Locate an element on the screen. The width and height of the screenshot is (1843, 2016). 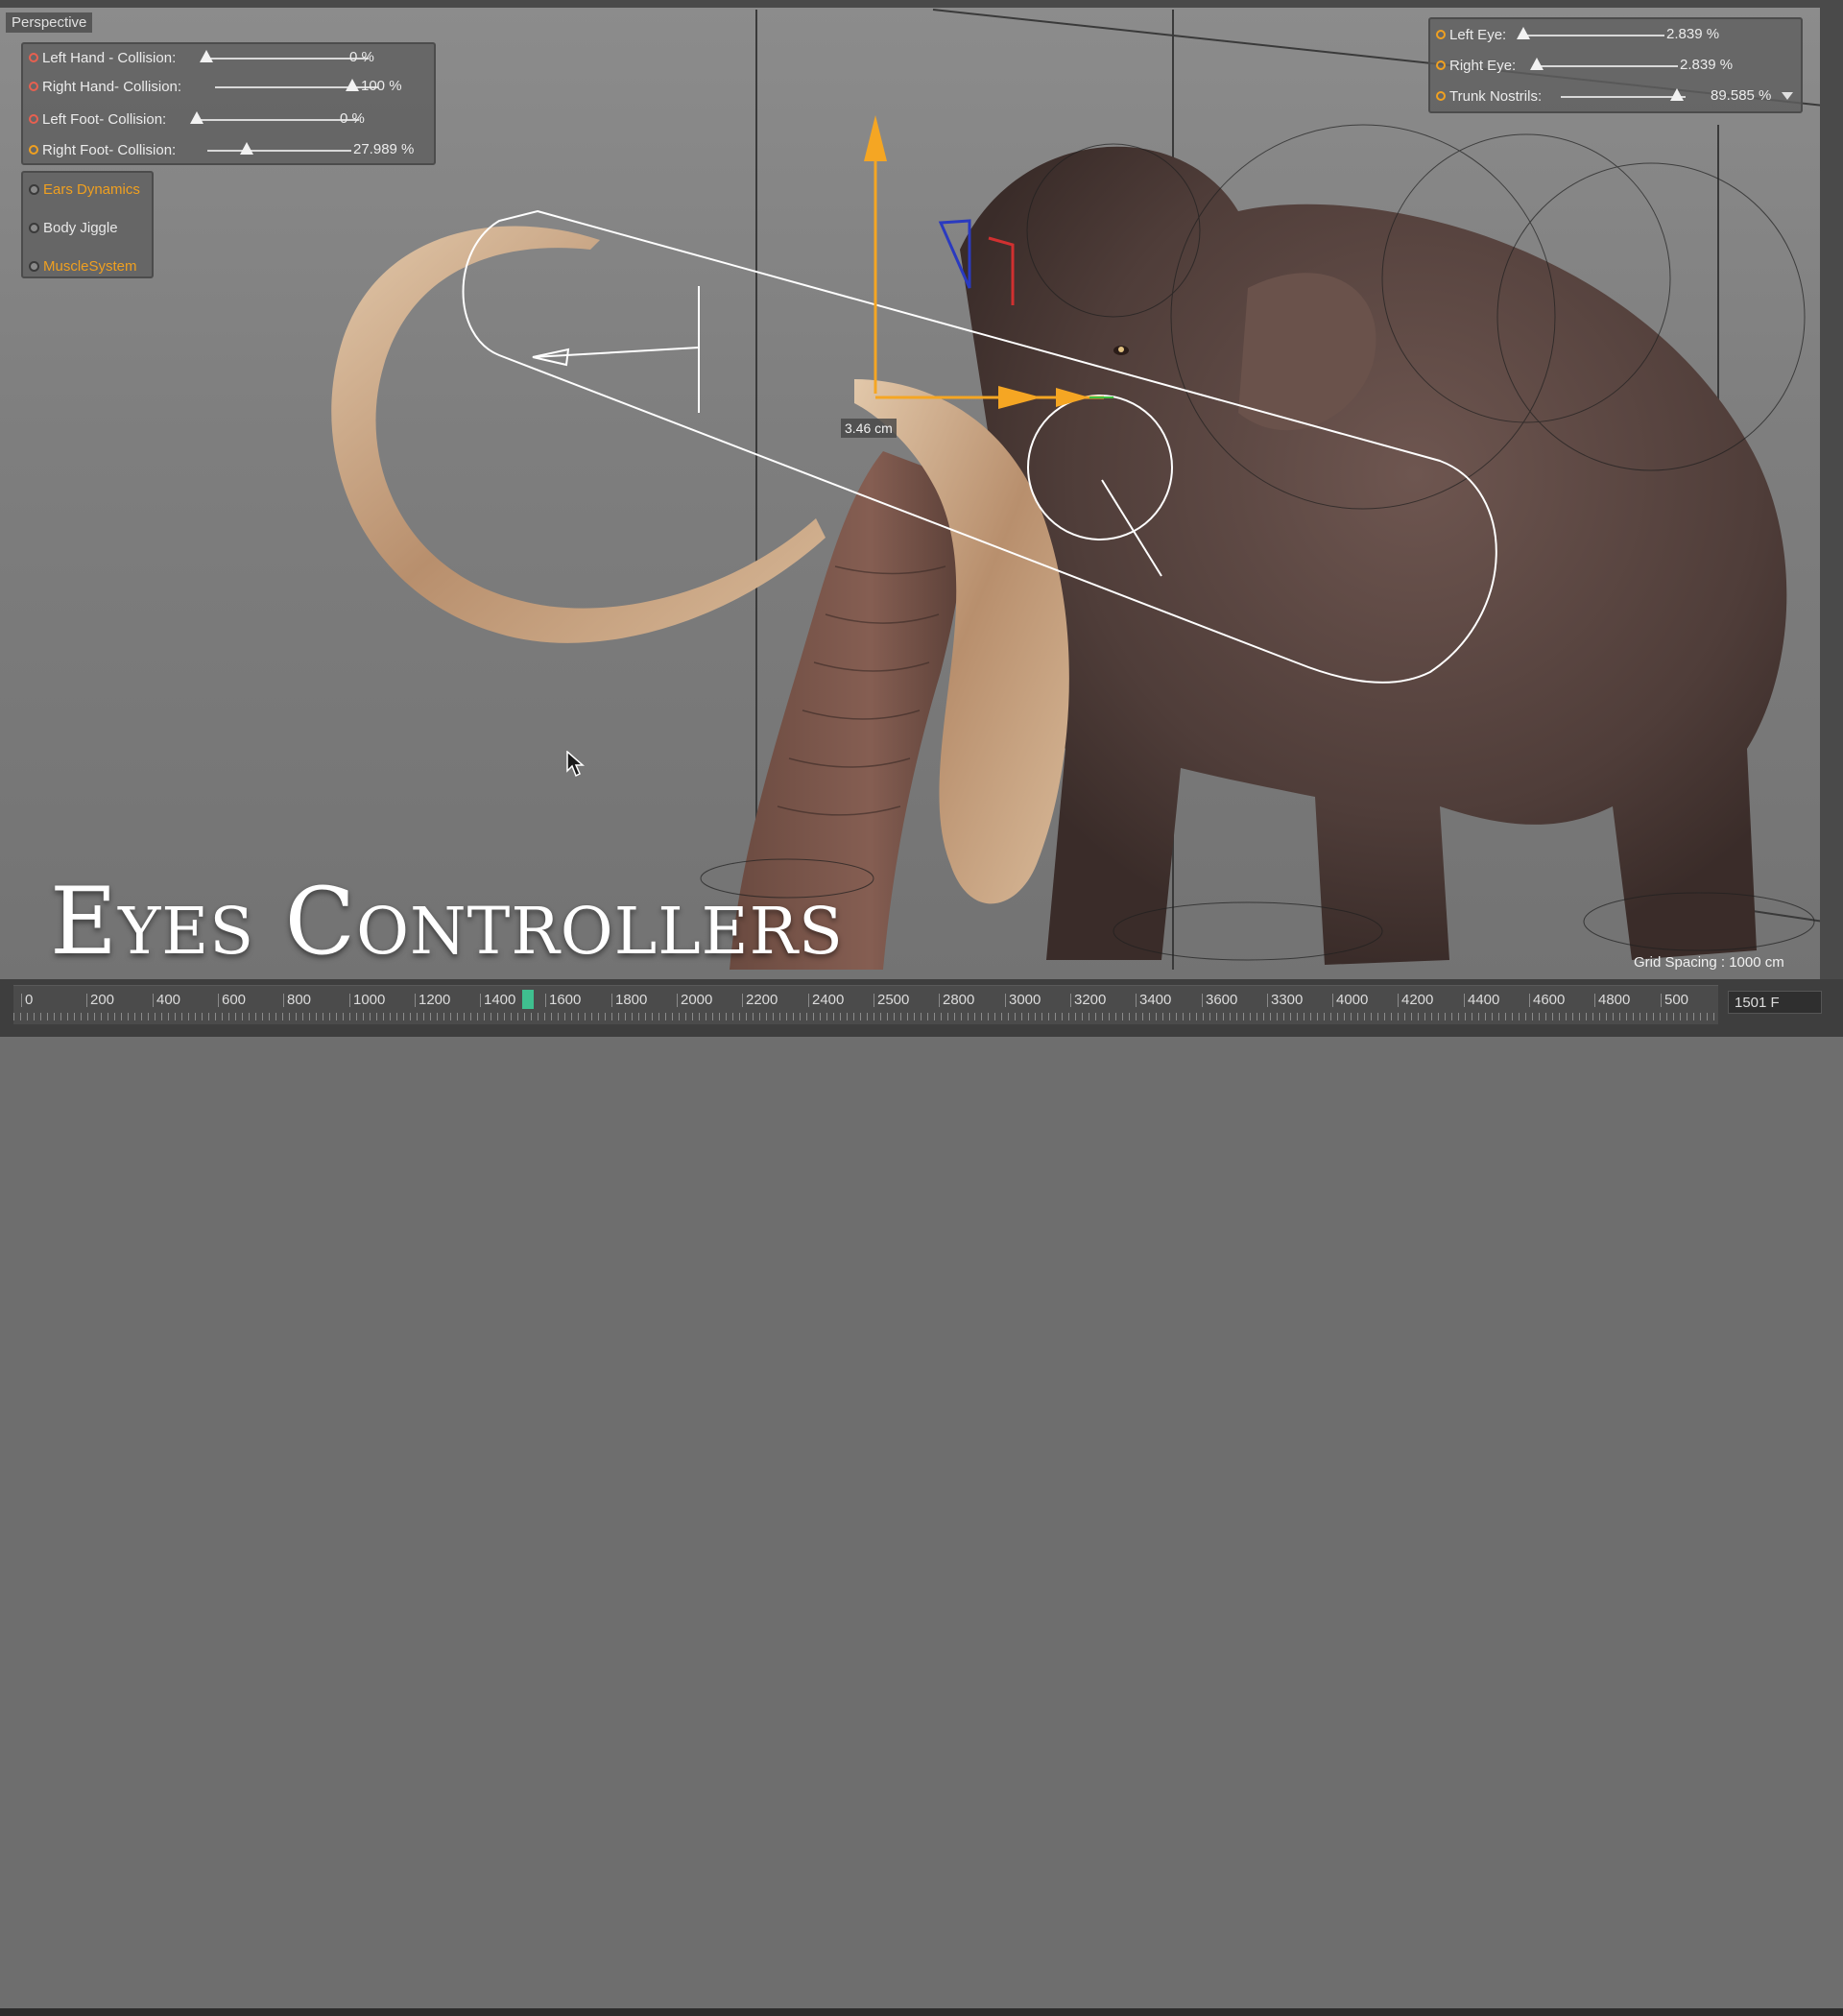
toggle-label: Body Jiggle is located at coordinates (80, 227).